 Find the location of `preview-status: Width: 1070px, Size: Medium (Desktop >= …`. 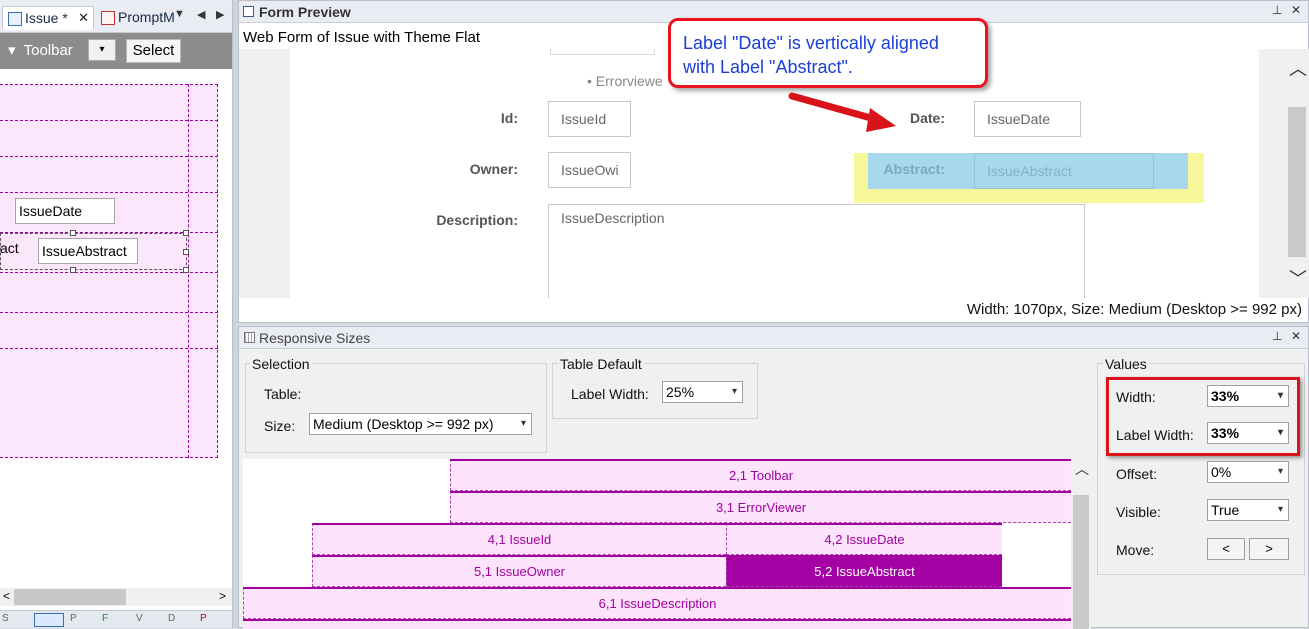

preview-status: Width: 1070px, Size: Medium (Desktop >= … is located at coordinates (773, 310).